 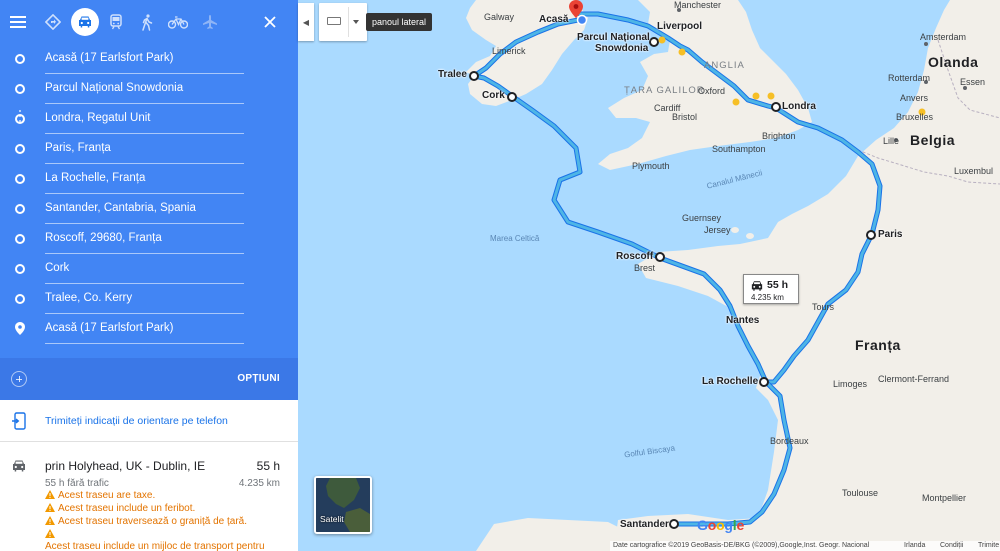 I want to click on input-tools-button, so click(x=343, y=22).